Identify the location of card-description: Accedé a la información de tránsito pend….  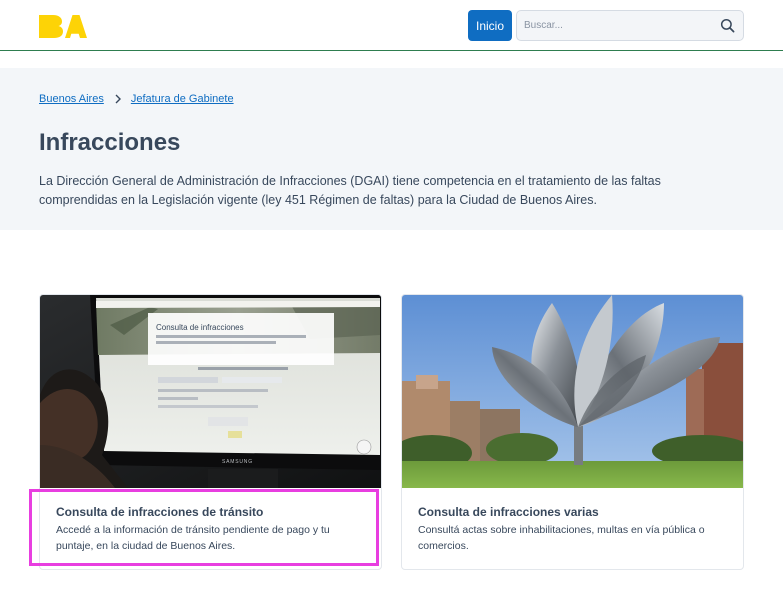
(193, 538).